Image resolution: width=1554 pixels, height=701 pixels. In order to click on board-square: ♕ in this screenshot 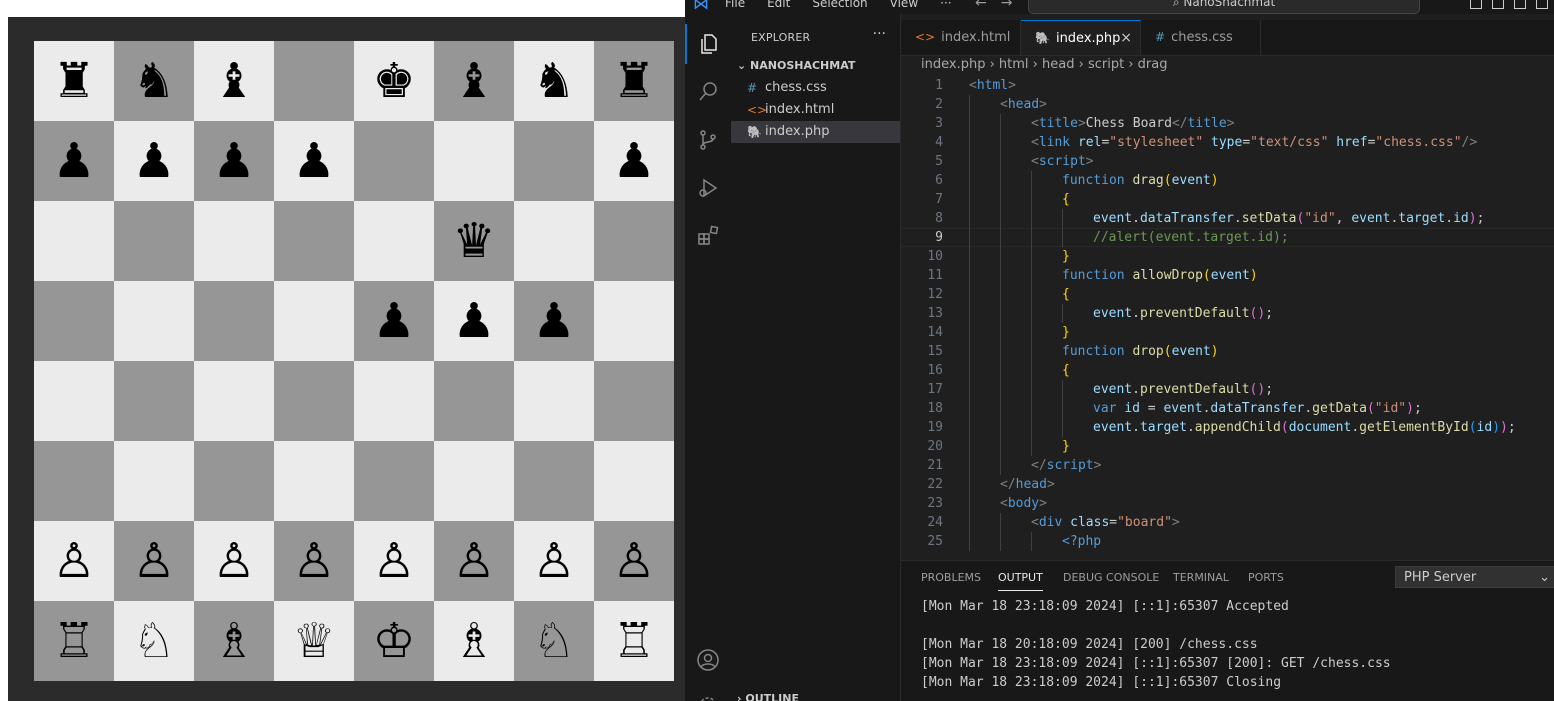, I will do `click(314, 641)`.